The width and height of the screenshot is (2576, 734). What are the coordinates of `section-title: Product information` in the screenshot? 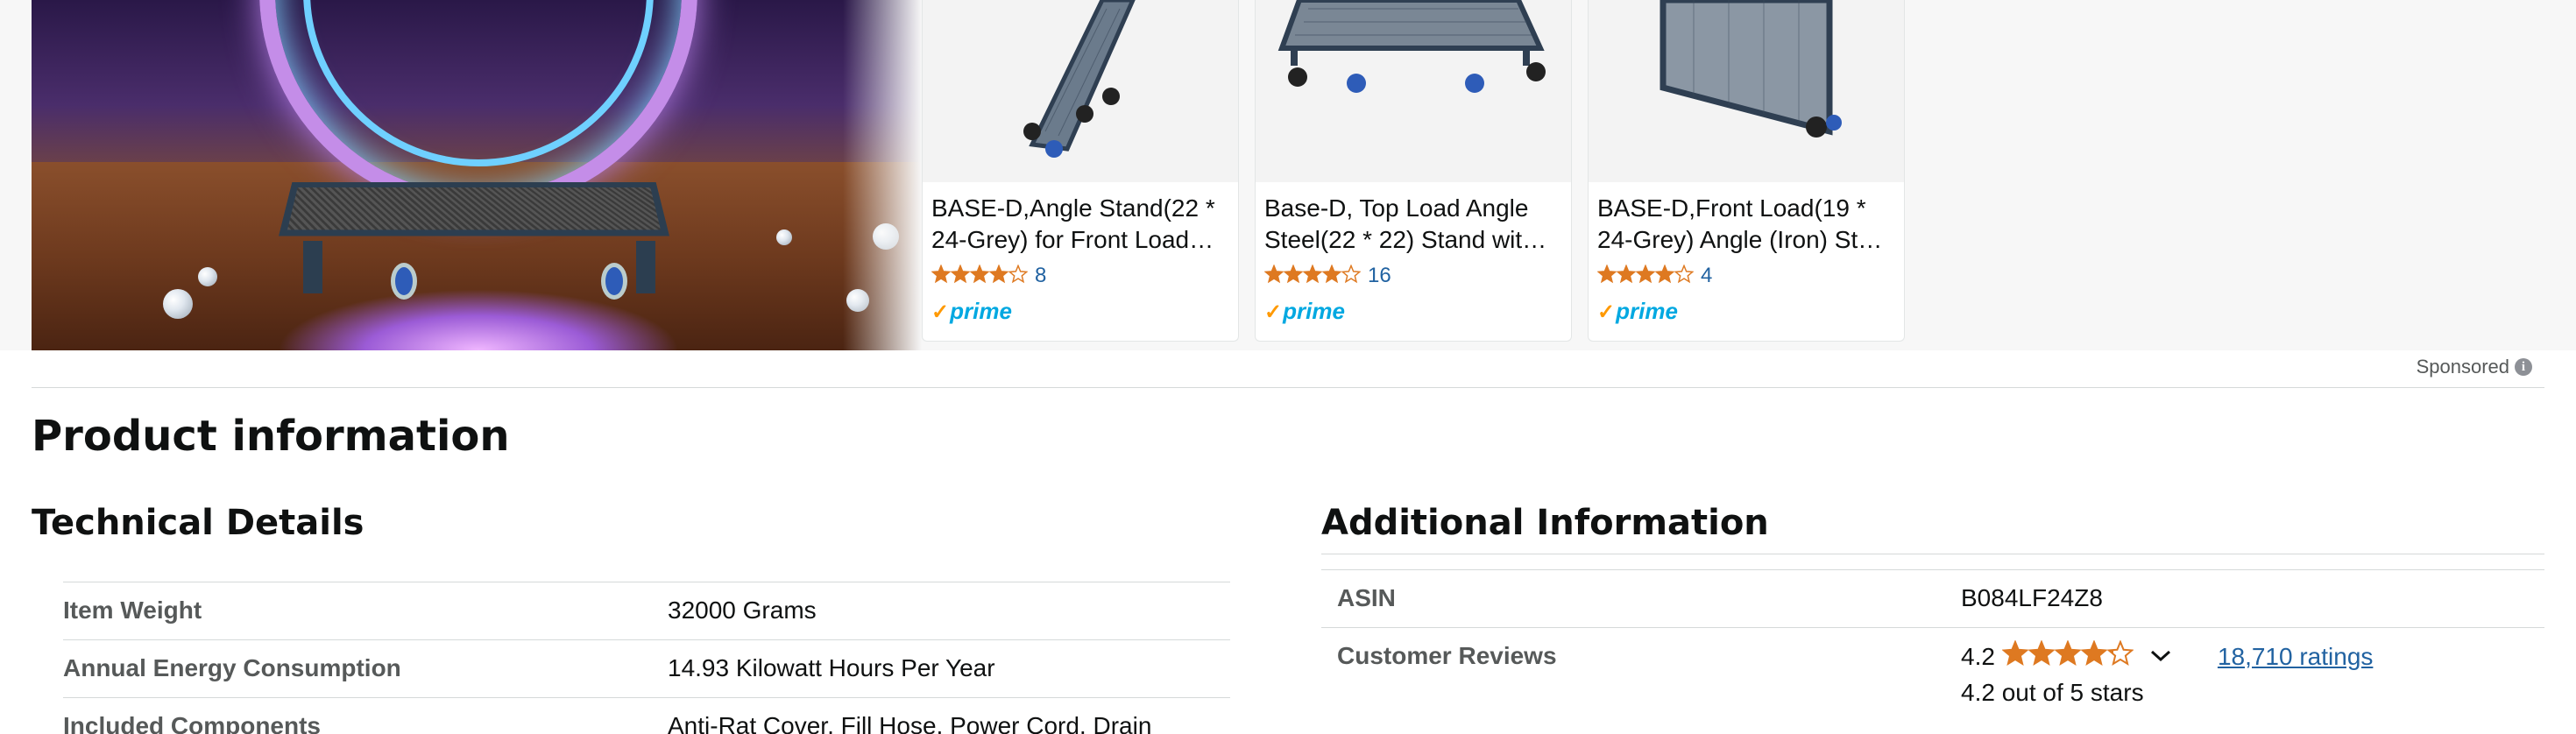 It's located at (271, 437).